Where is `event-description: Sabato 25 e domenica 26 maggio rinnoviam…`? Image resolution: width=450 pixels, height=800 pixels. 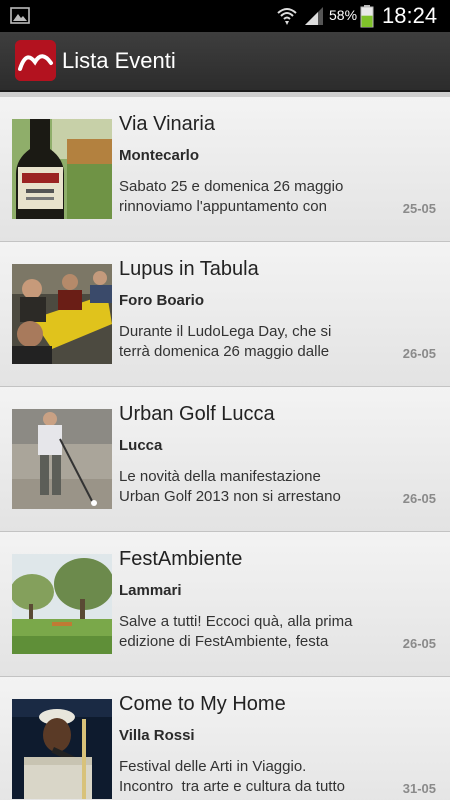
event-description: Sabato 25 e domenica 26 maggio rinnoviam… is located at coordinates (231, 196).